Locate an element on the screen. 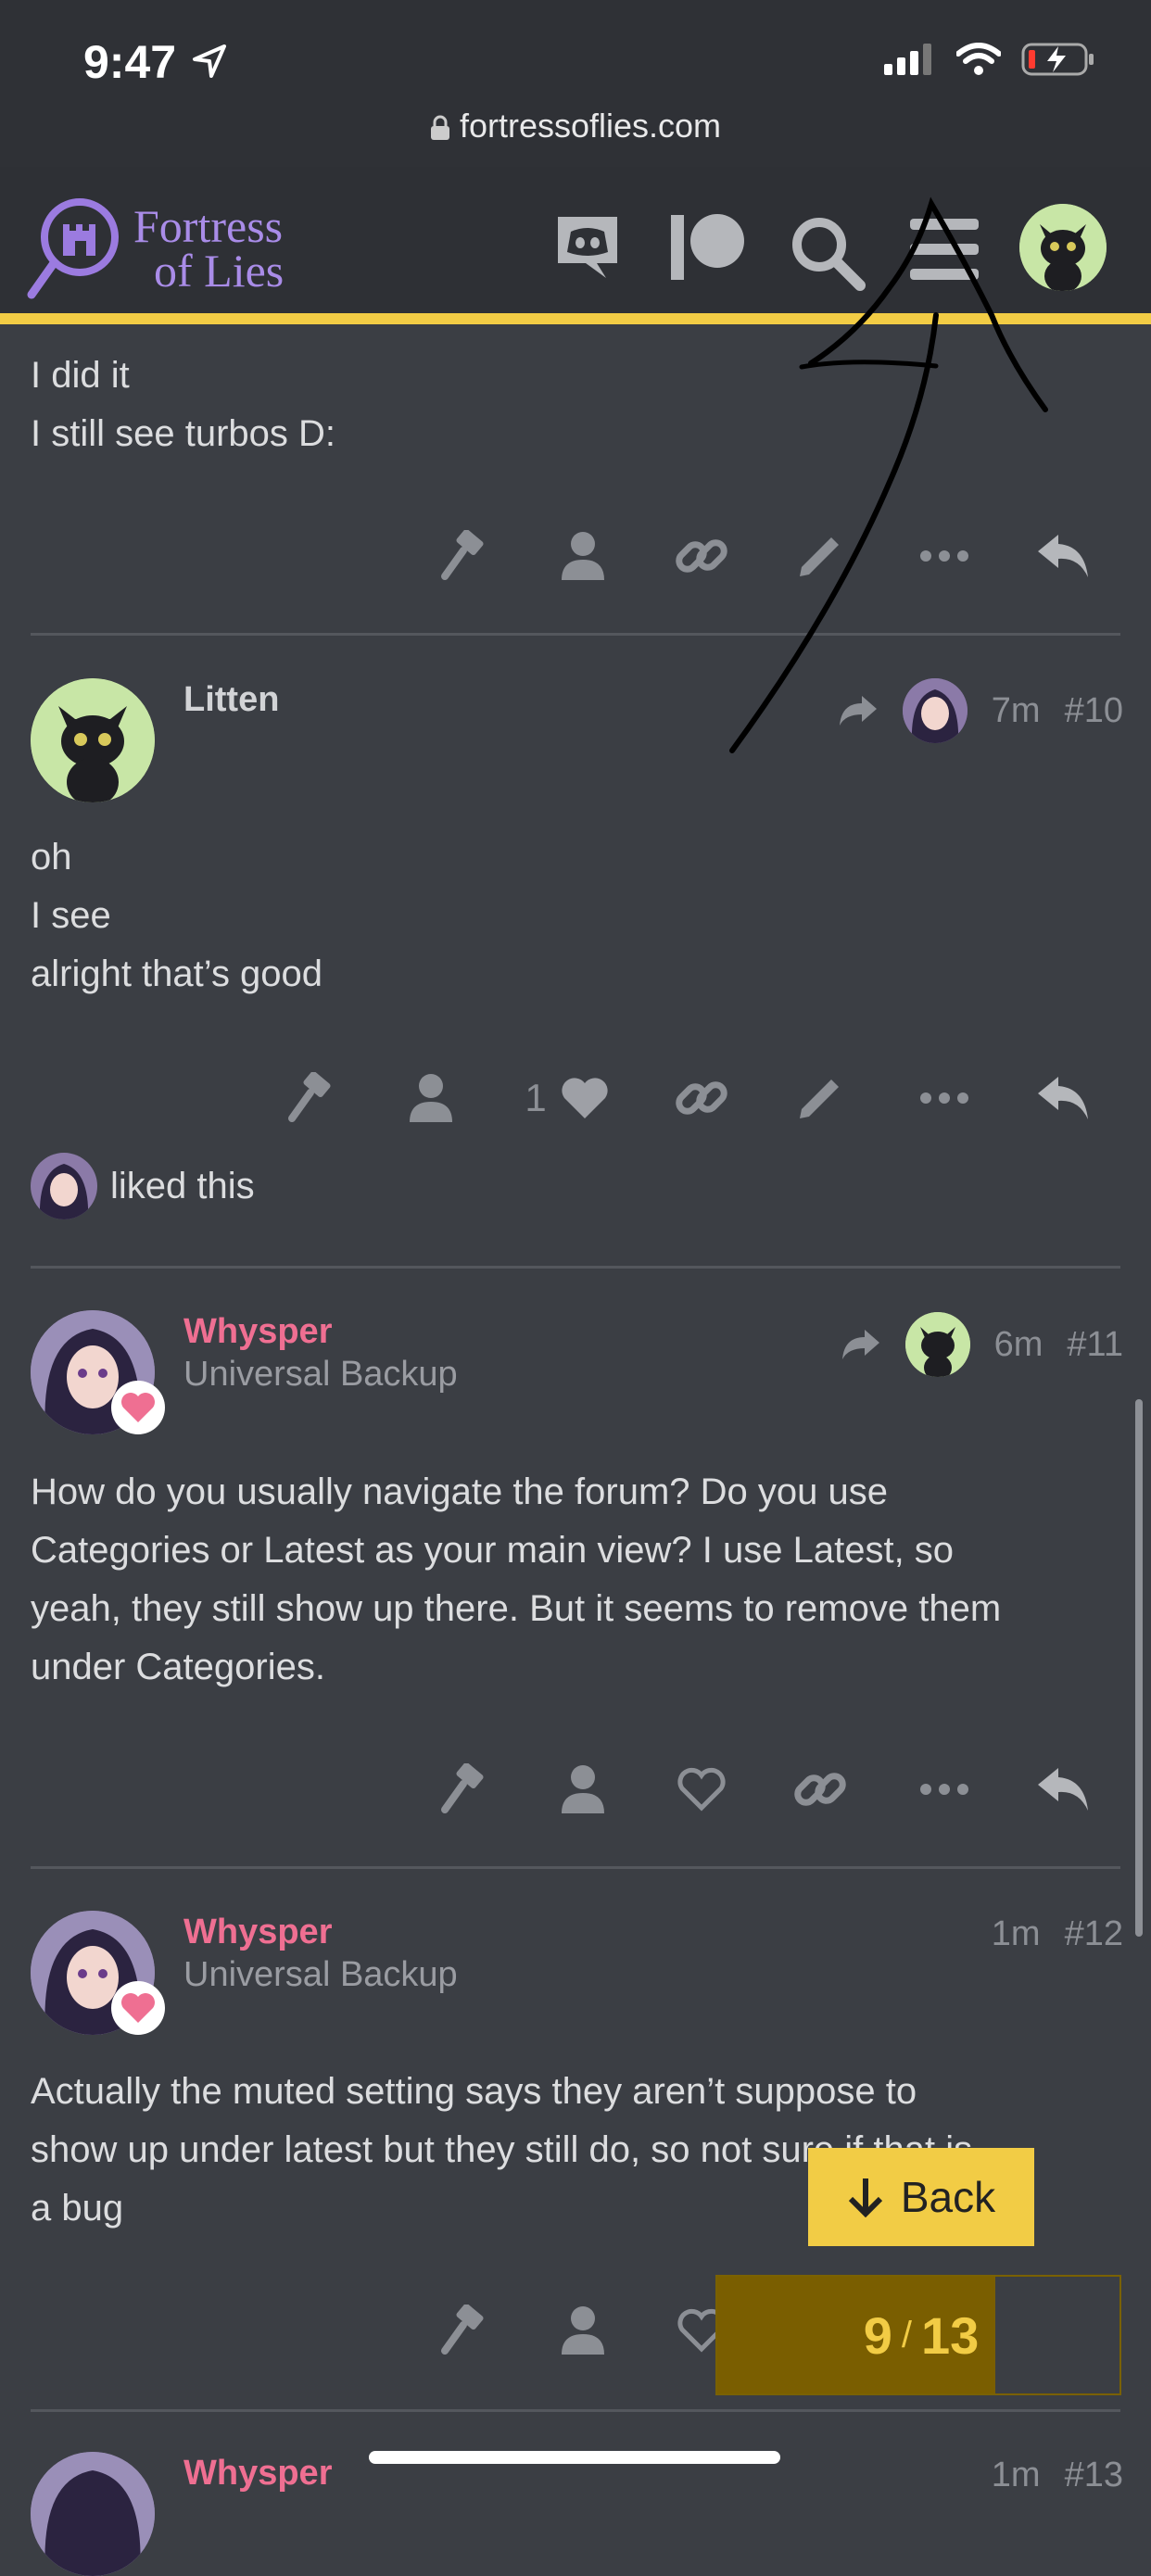 This screenshot has height=2576, width=1151. liker-avatar is located at coordinates (64, 1186).